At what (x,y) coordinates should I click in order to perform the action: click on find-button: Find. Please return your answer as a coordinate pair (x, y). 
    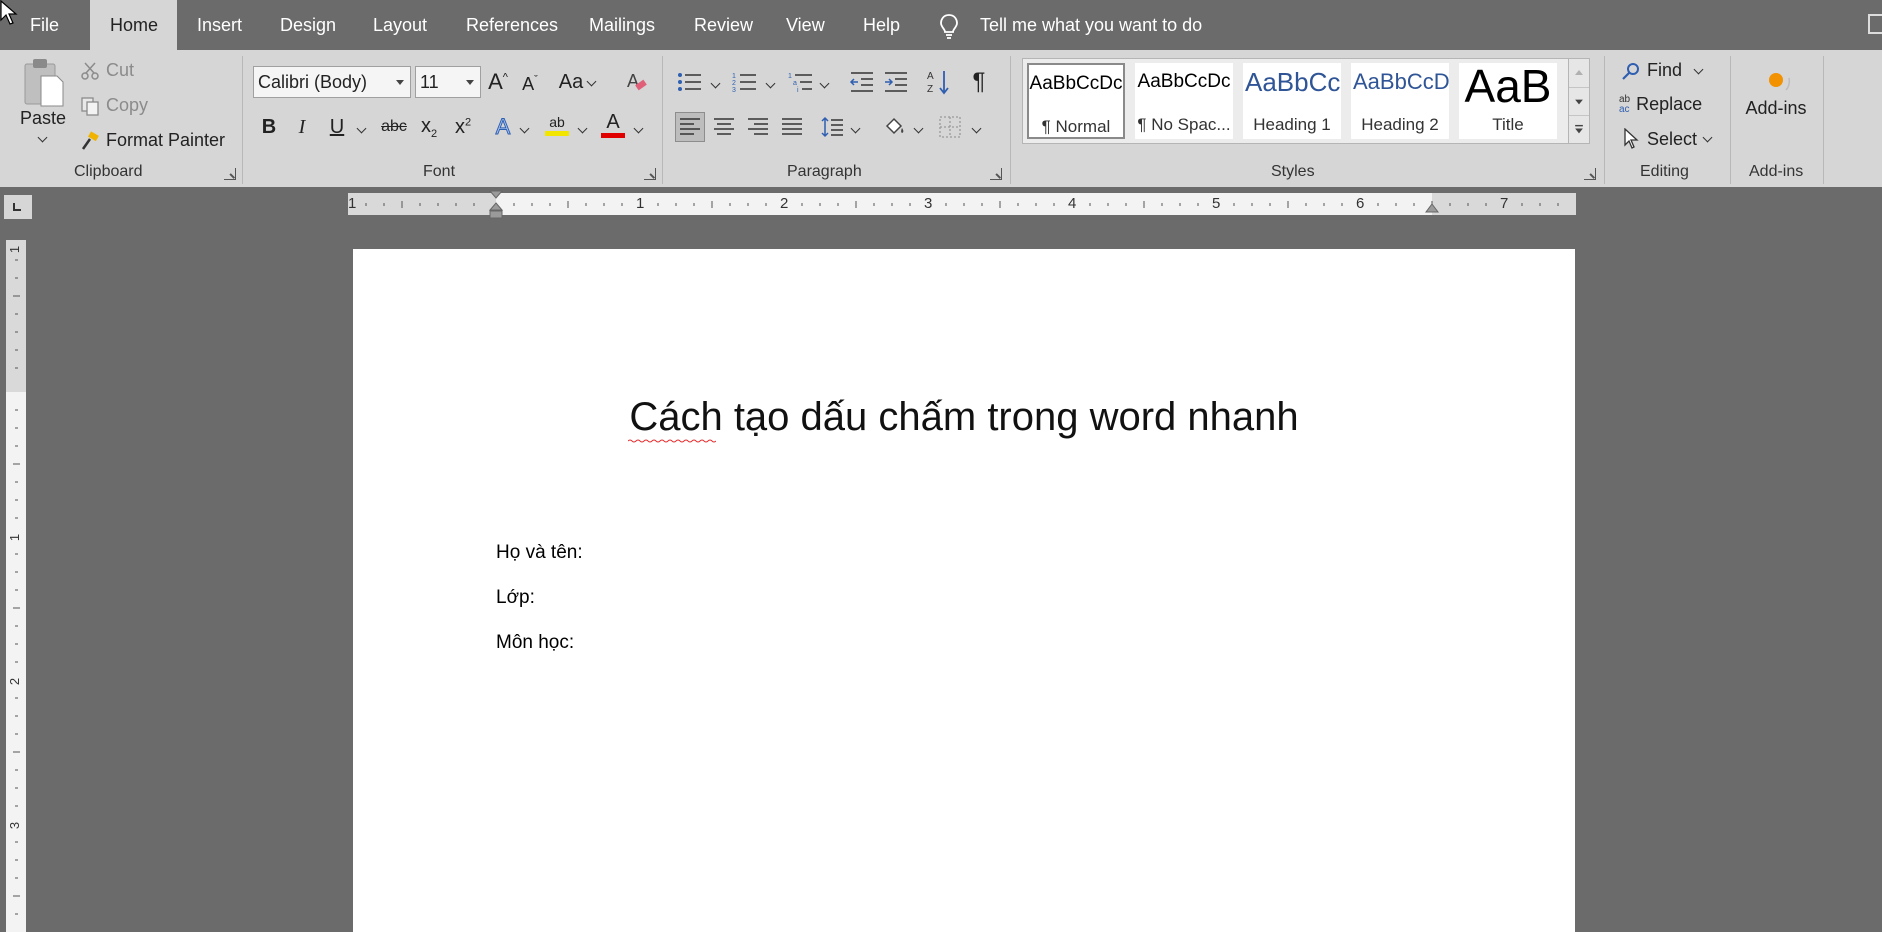
    Looking at the image, I should click on (1662, 70).